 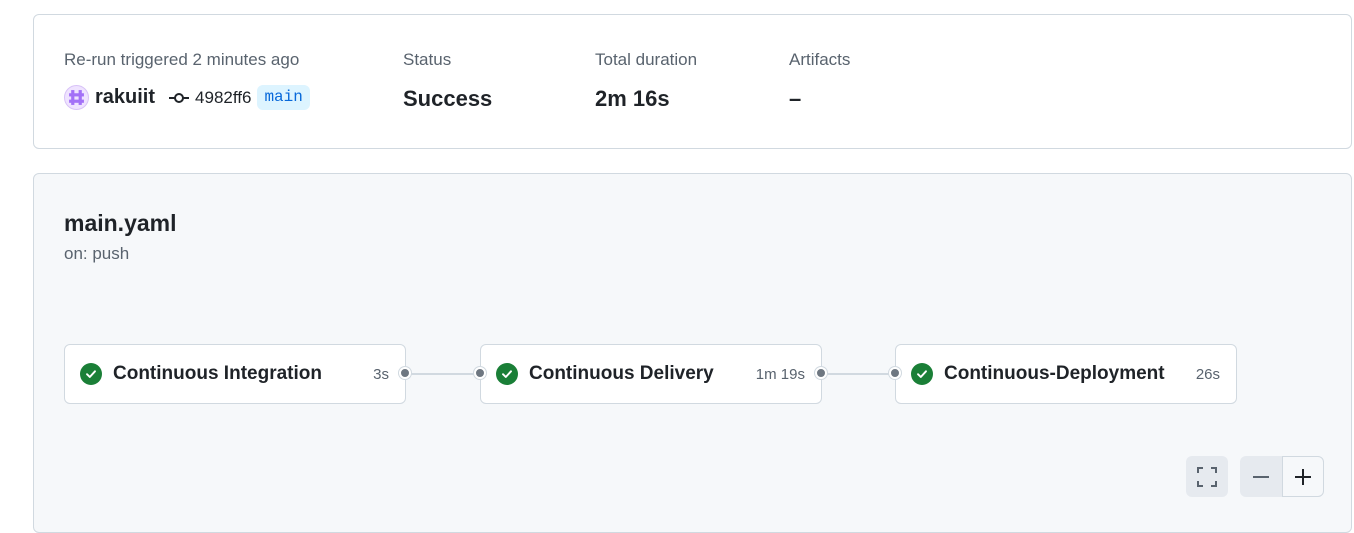 What do you see at coordinates (179, 98) in the screenshot?
I see `git-commit-icon` at bounding box center [179, 98].